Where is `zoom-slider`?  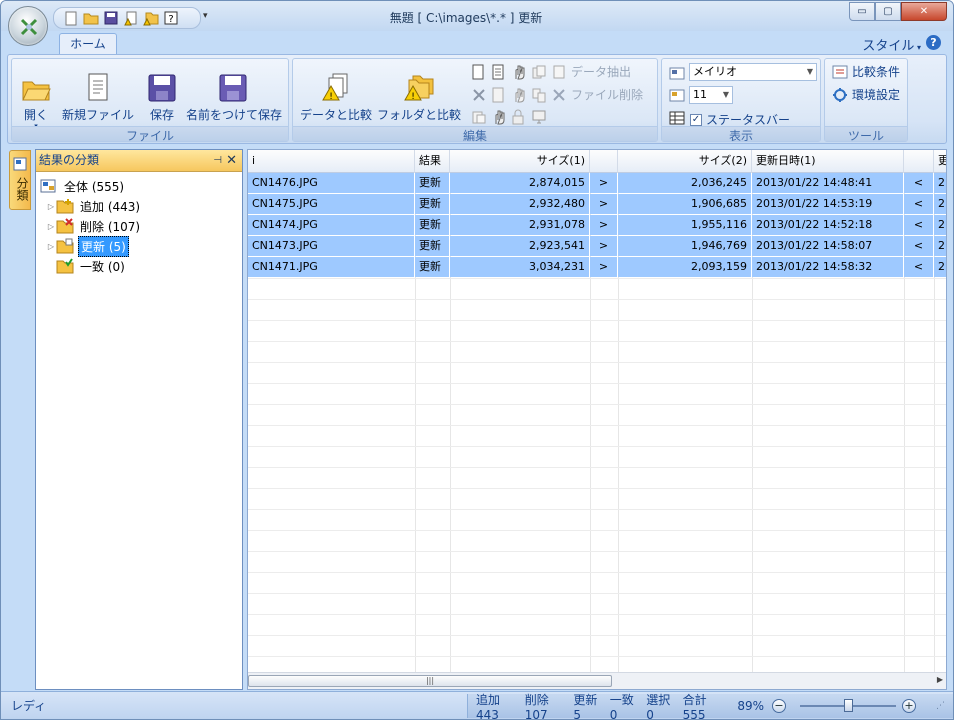 zoom-slider is located at coordinates (848, 705).